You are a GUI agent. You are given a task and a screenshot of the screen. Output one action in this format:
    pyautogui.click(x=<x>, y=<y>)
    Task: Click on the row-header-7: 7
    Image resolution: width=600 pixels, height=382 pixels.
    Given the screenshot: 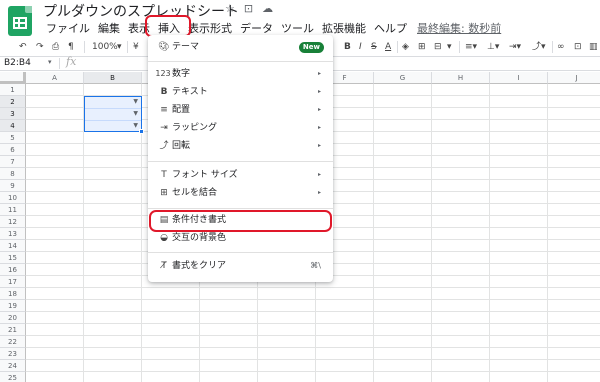 What is the action you would take?
    pyautogui.click(x=13, y=162)
    